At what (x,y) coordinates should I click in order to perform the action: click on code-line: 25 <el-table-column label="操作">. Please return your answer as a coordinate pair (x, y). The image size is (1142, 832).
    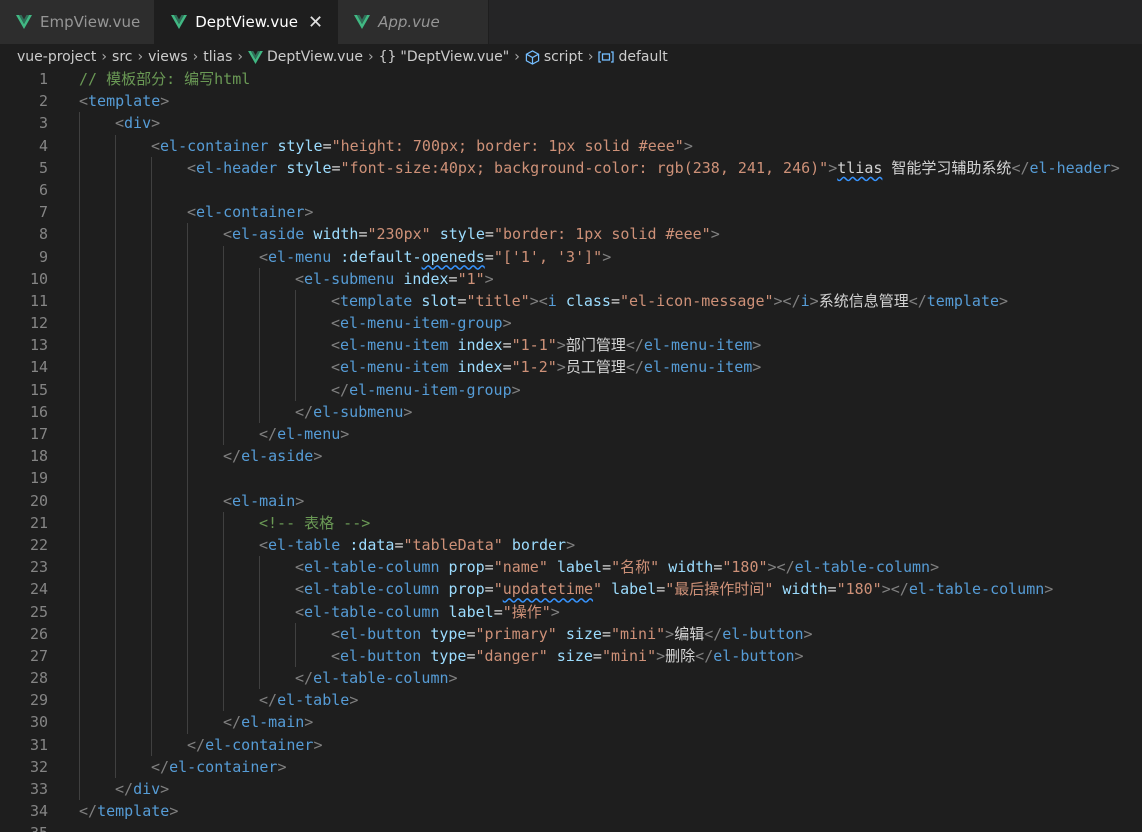
    Looking at the image, I should click on (571, 611).